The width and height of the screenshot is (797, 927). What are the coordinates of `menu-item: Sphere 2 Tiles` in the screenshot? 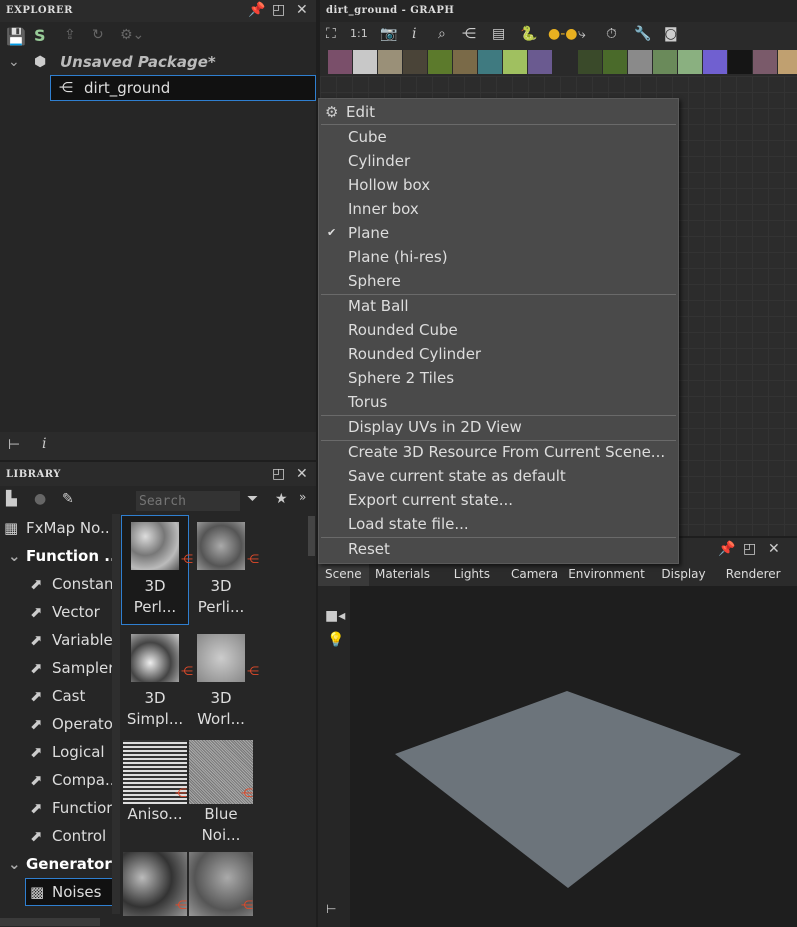 It's located at (498, 378).